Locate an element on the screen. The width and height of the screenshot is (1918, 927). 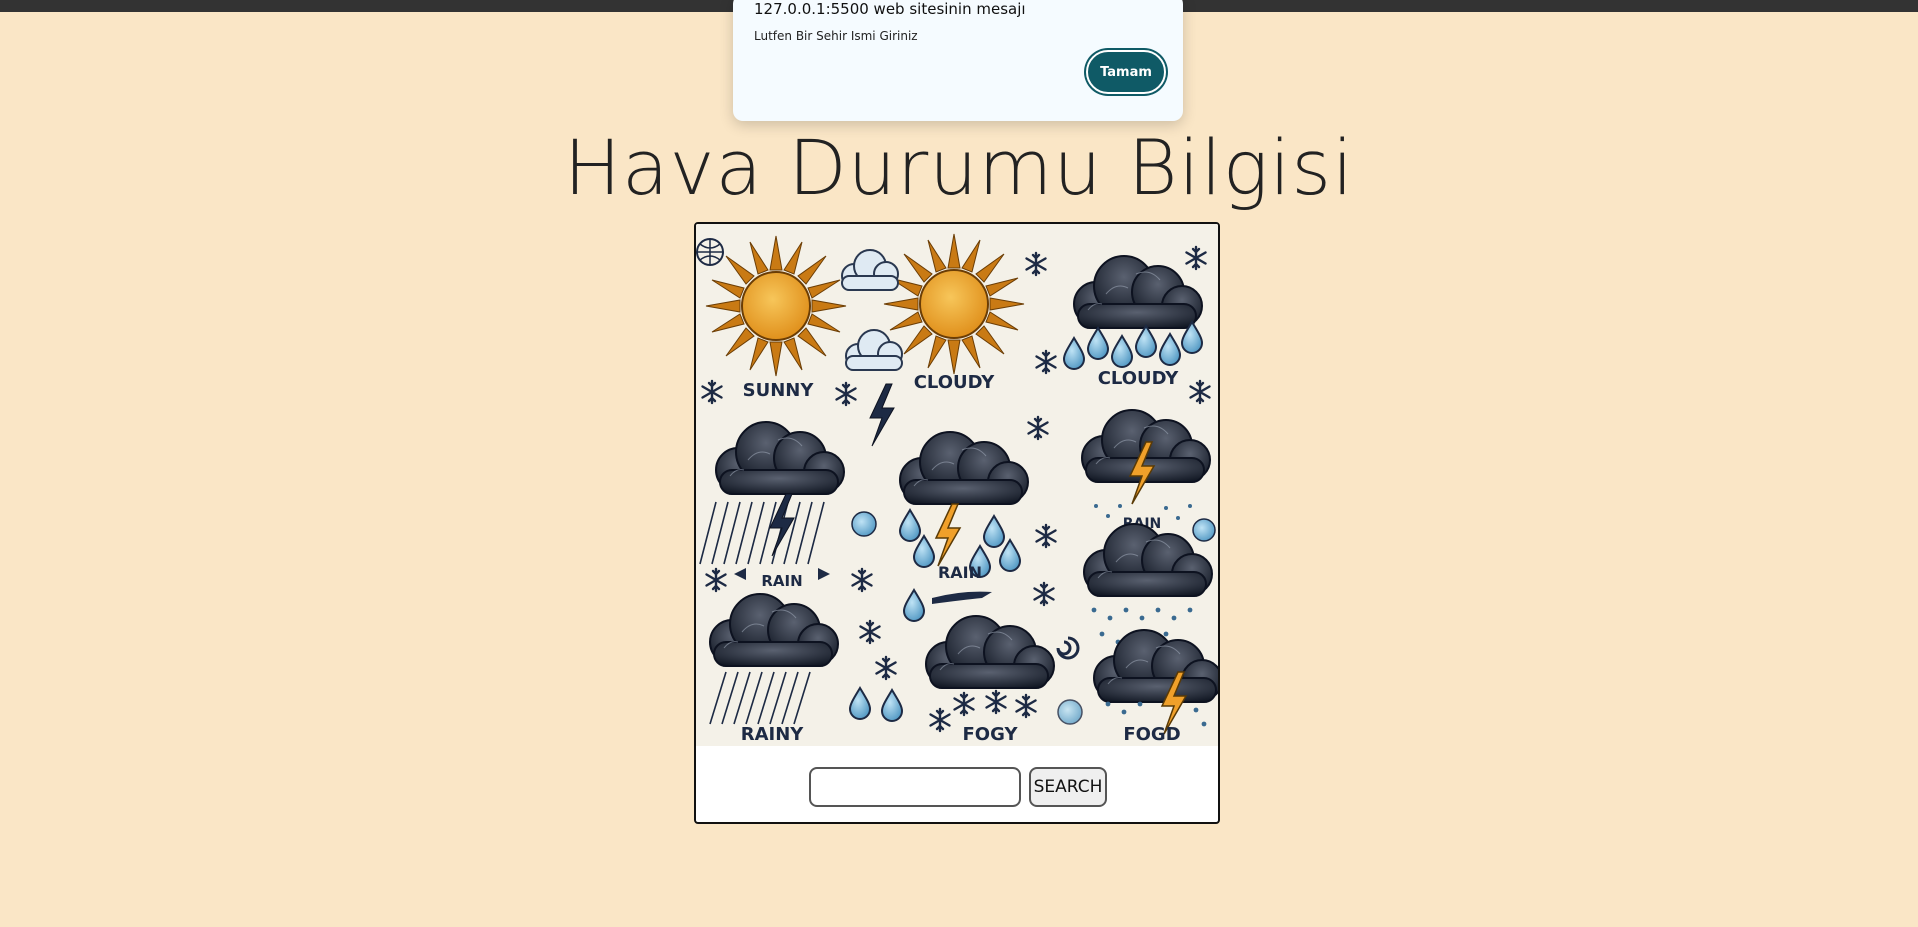
dialog-title: 127.0.0.1:5500 web sitesinin mesajı is located at coordinates (890, 9).